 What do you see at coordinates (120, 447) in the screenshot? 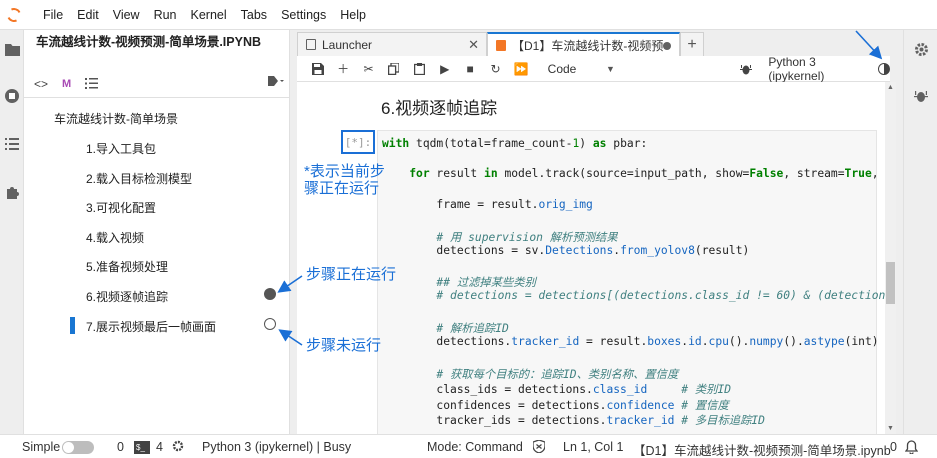
I see `terminal-count: 0` at bounding box center [120, 447].